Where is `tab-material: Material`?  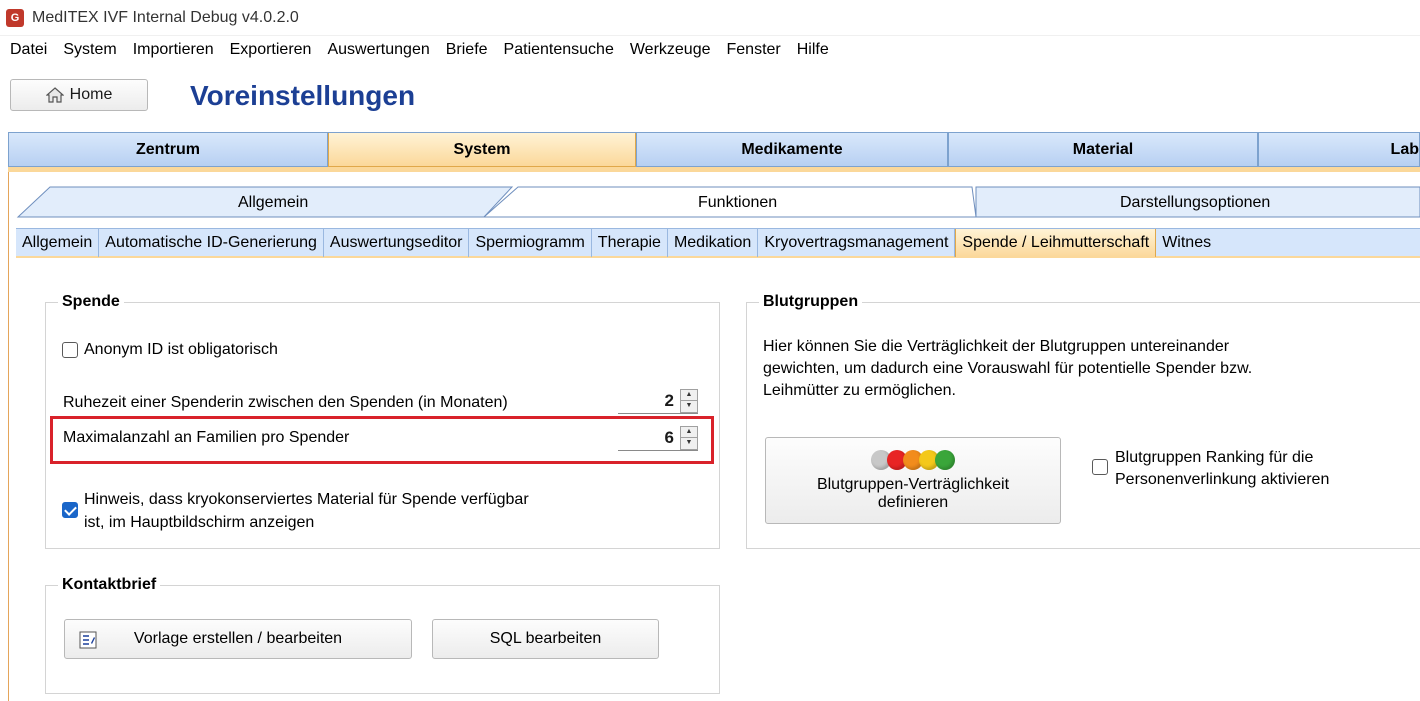
tab-material: Material is located at coordinates (1103, 150).